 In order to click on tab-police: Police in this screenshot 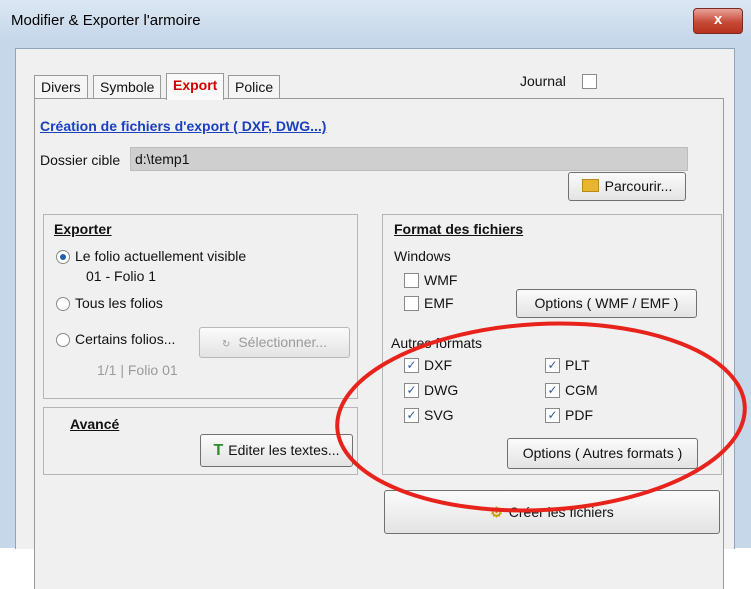, I will do `click(254, 87)`.